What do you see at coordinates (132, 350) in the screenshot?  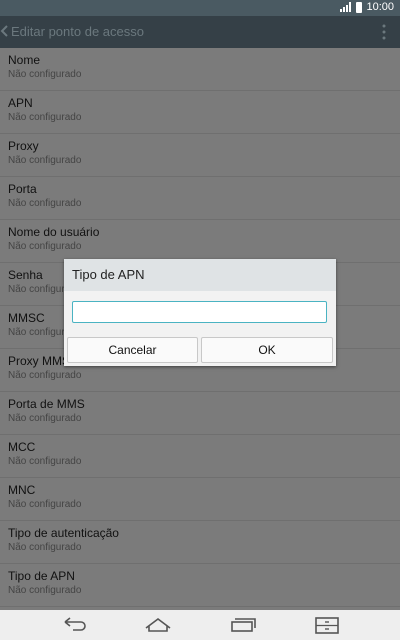 I see `cancel-button: Cancelar` at bounding box center [132, 350].